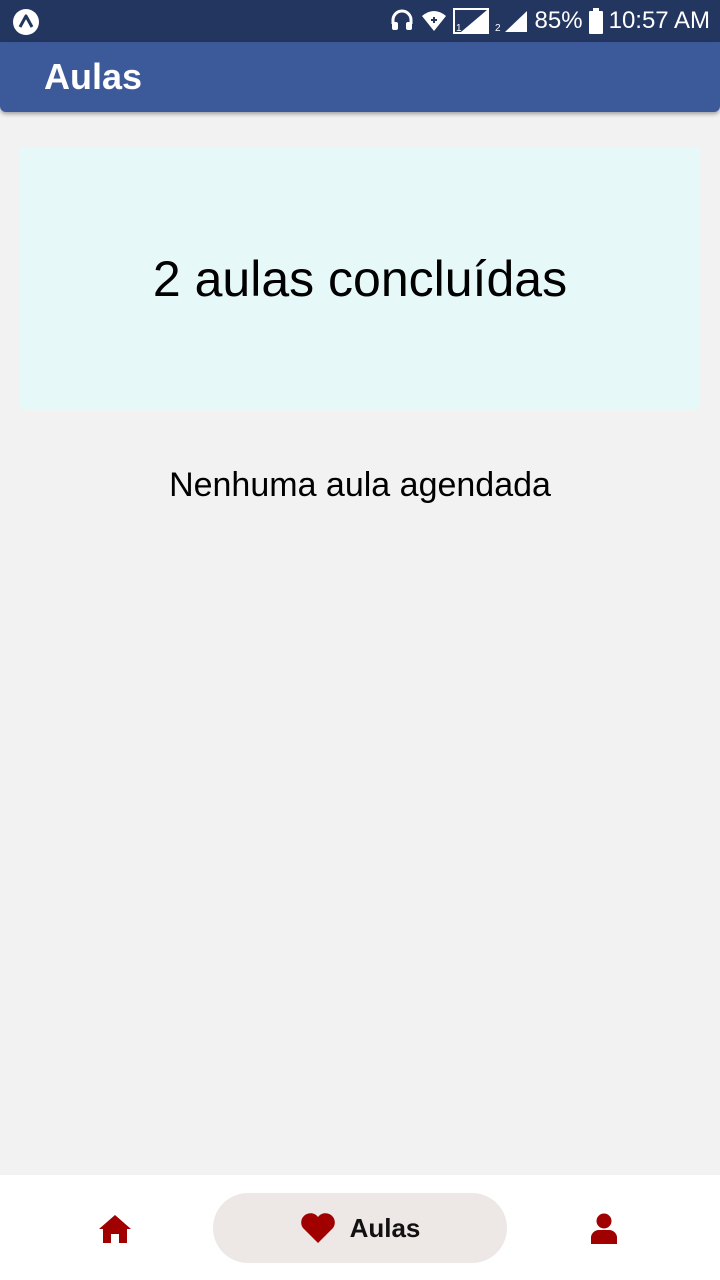 The image size is (720, 1280). I want to click on nav-aulas-label: Aulas, so click(385, 1227).